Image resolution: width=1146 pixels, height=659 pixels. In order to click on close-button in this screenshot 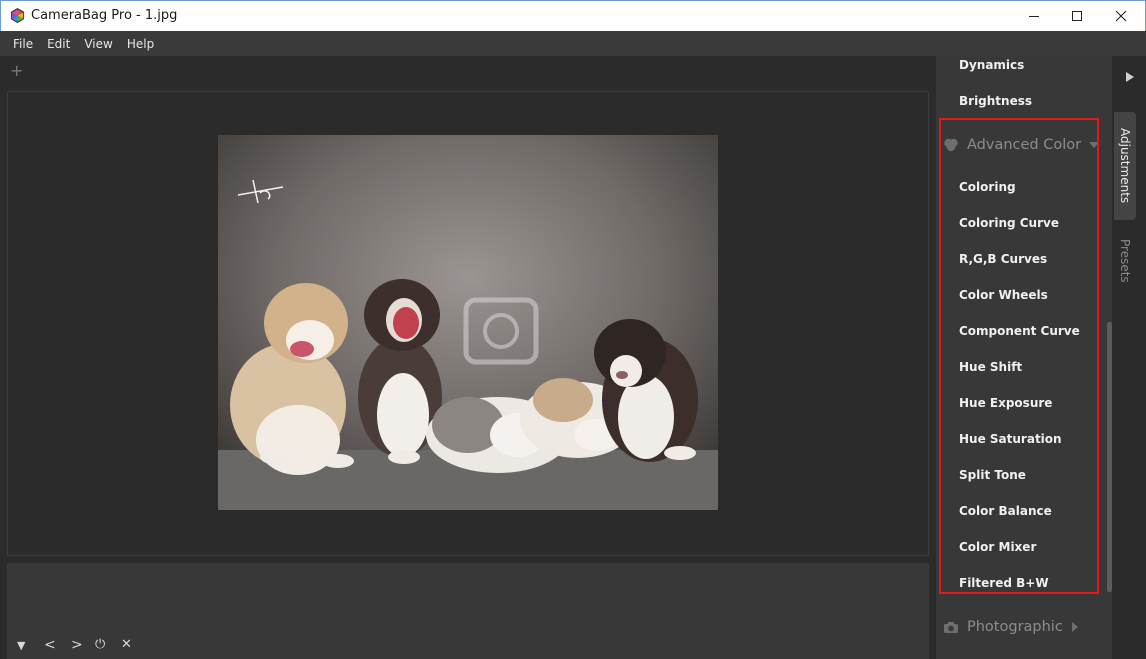, I will do `click(1121, 16)`.